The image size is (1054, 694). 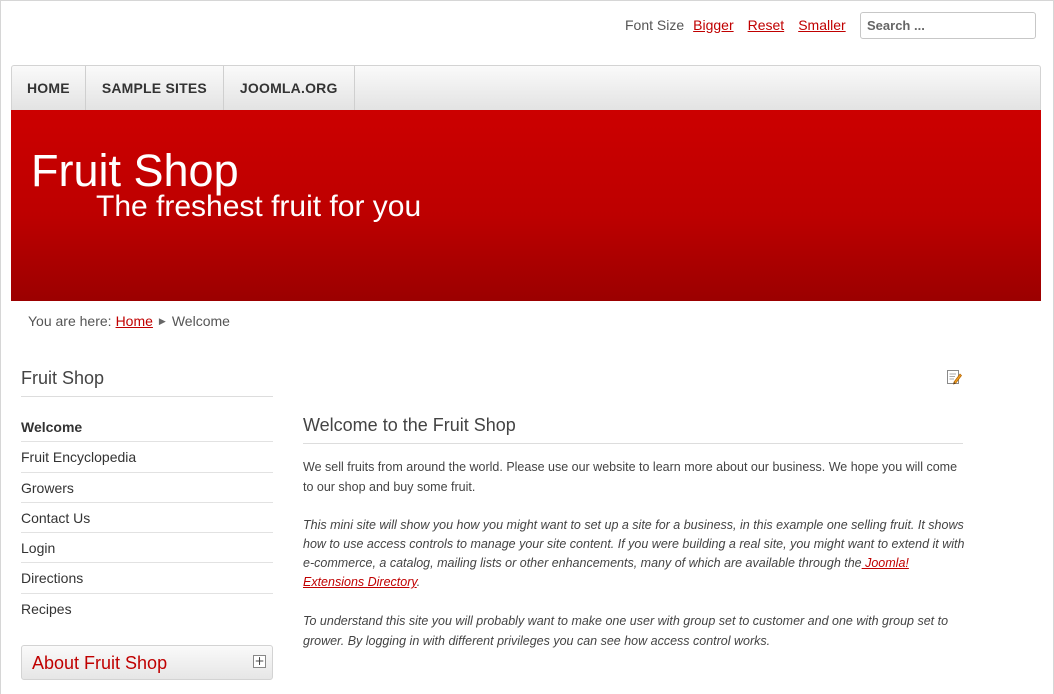 What do you see at coordinates (713, 25) in the screenshot?
I see `font-bigger-link: Bigger` at bounding box center [713, 25].